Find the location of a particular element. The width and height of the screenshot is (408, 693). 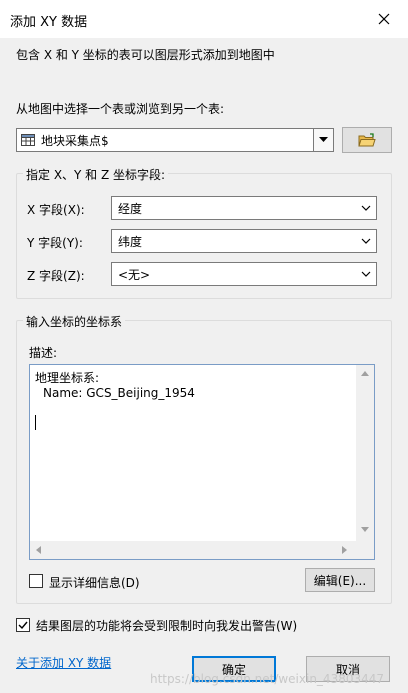

browse-button is located at coordinates (367, 140).